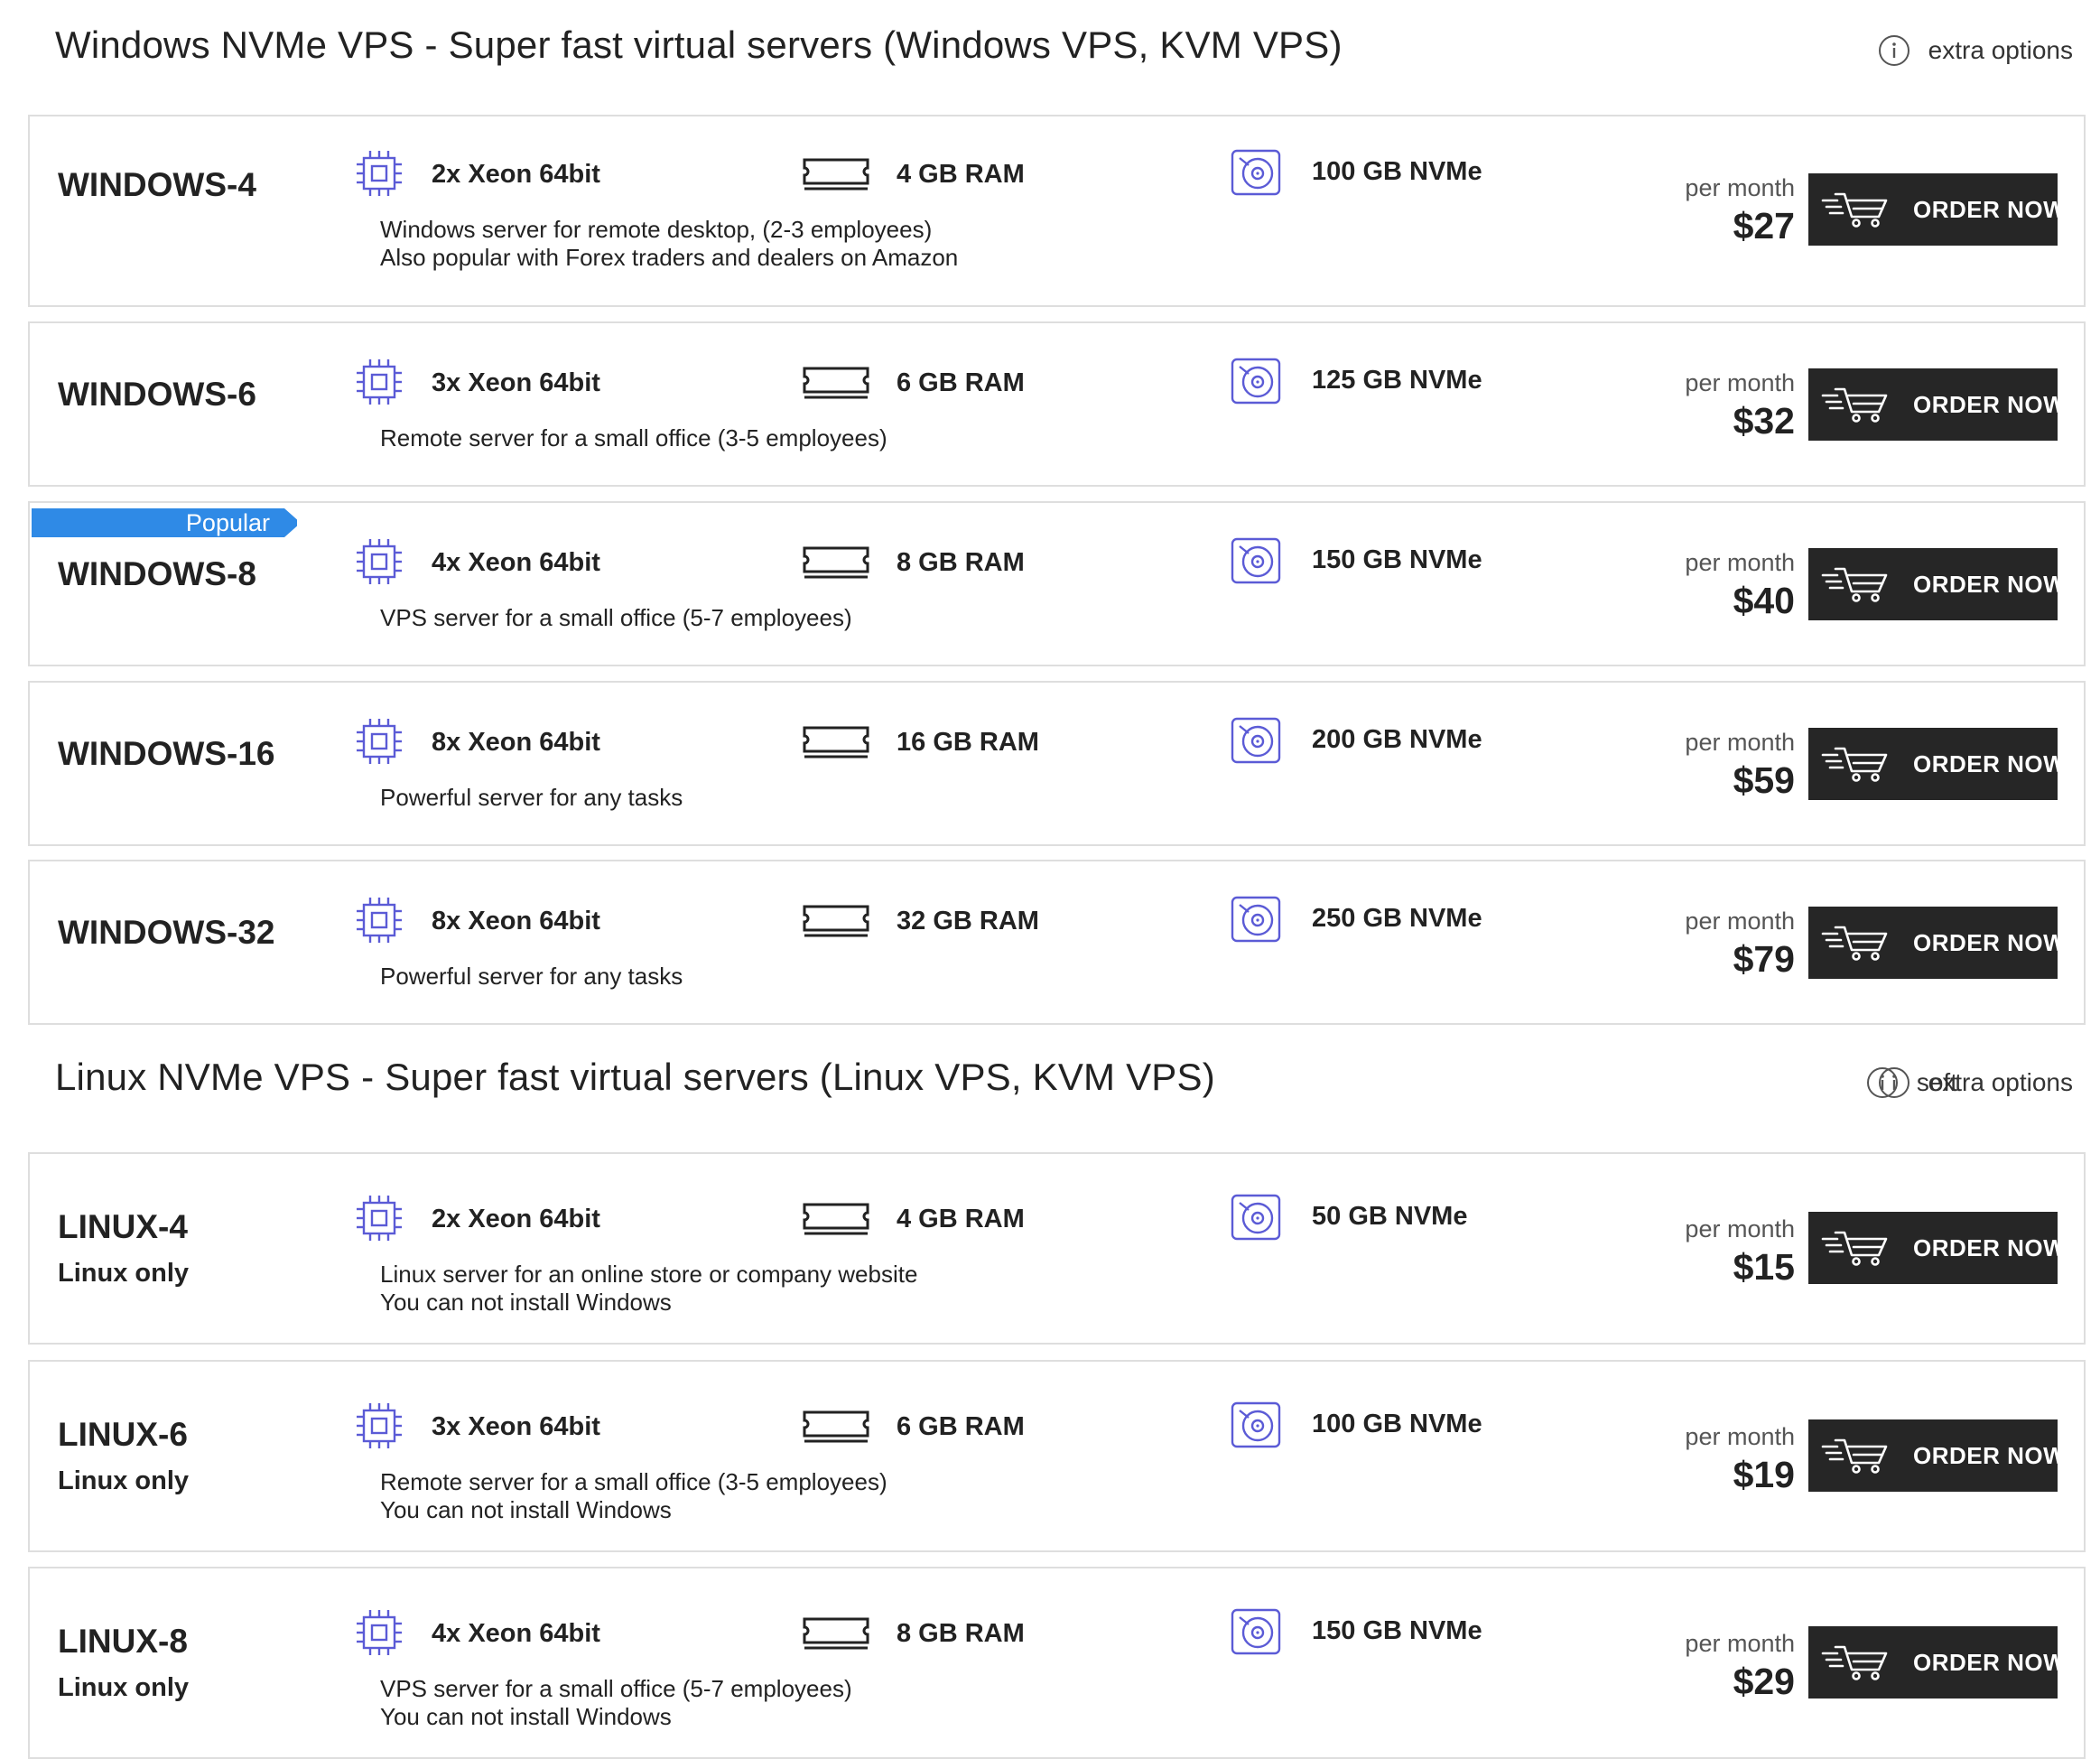 The height and width of the screenshot is (1759, 2100). Describe the element at coordinates (1764, 1474) in the screenshot. I see `plan-price: $19` at that location.